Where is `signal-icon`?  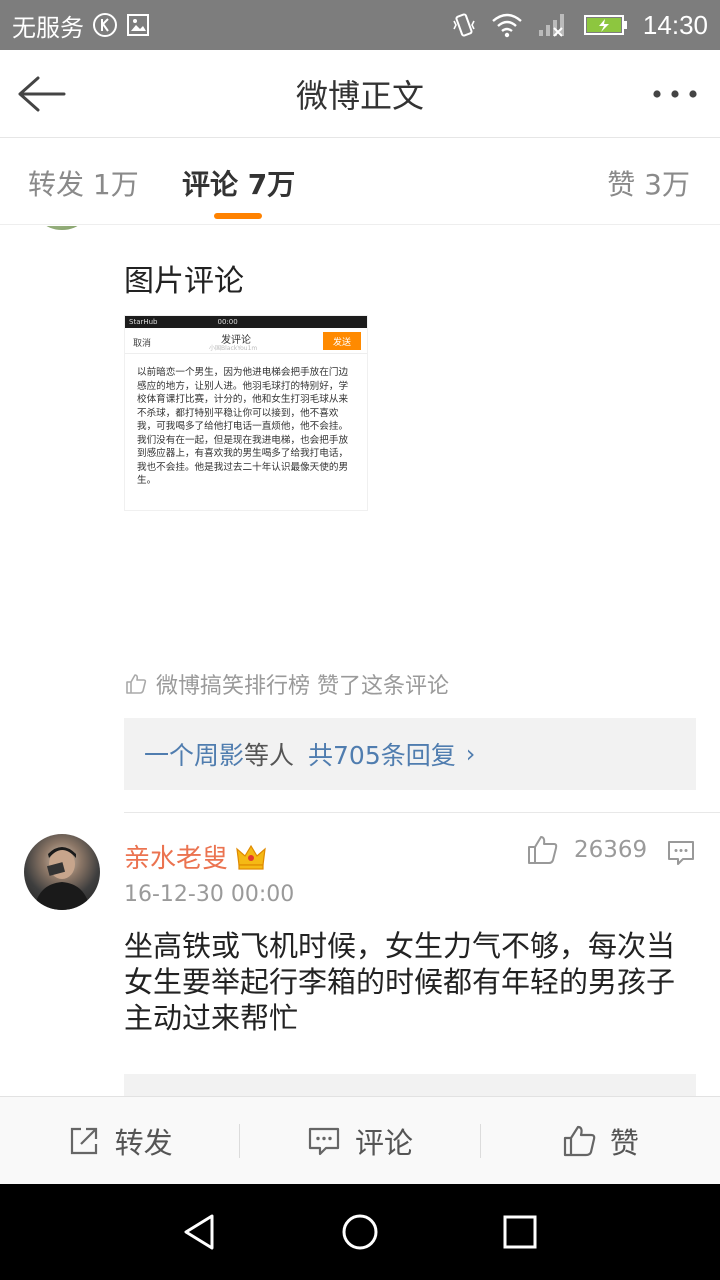 signal-icon is located at coordinates (553, 25).